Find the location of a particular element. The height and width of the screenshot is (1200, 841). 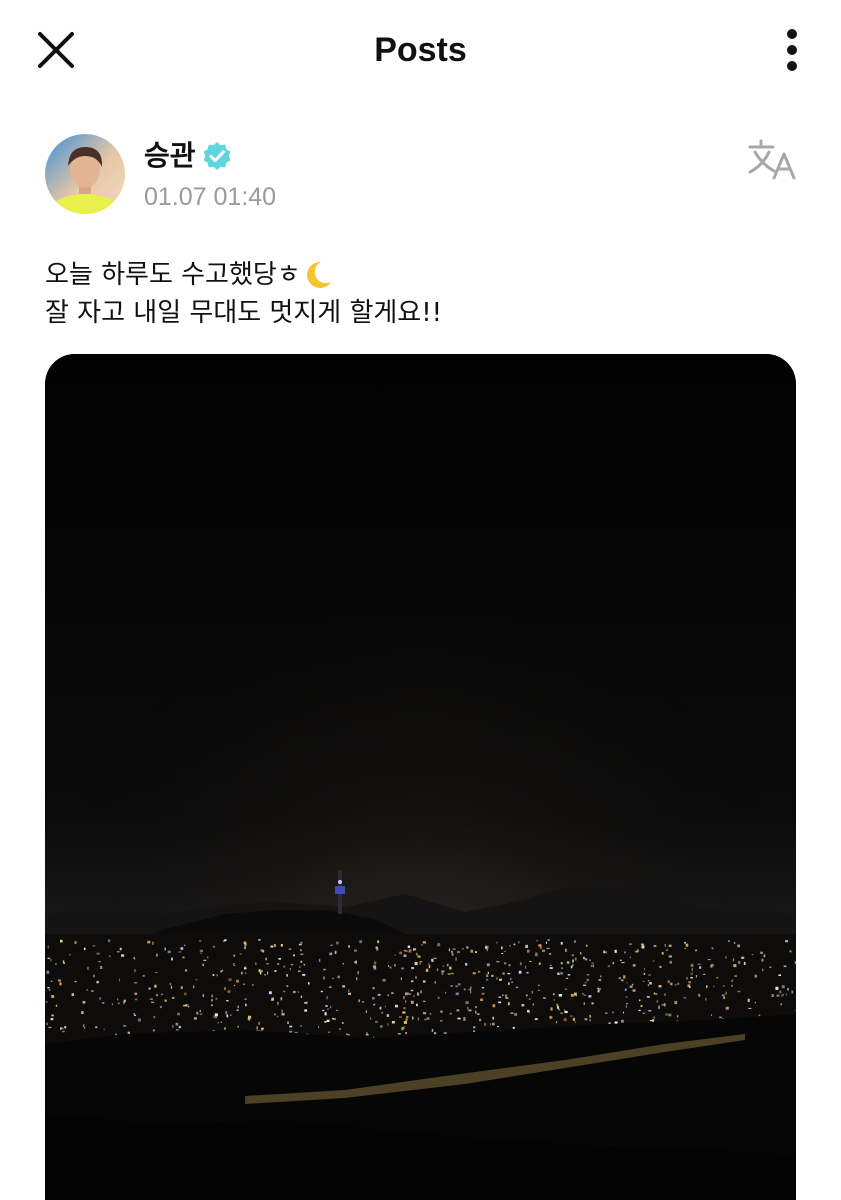

post-body: 오늘 하루도 수고했당ㅎ 잘 자고 내일 무대도 멋지게 할게요!! is located at coordinates (425, 294).